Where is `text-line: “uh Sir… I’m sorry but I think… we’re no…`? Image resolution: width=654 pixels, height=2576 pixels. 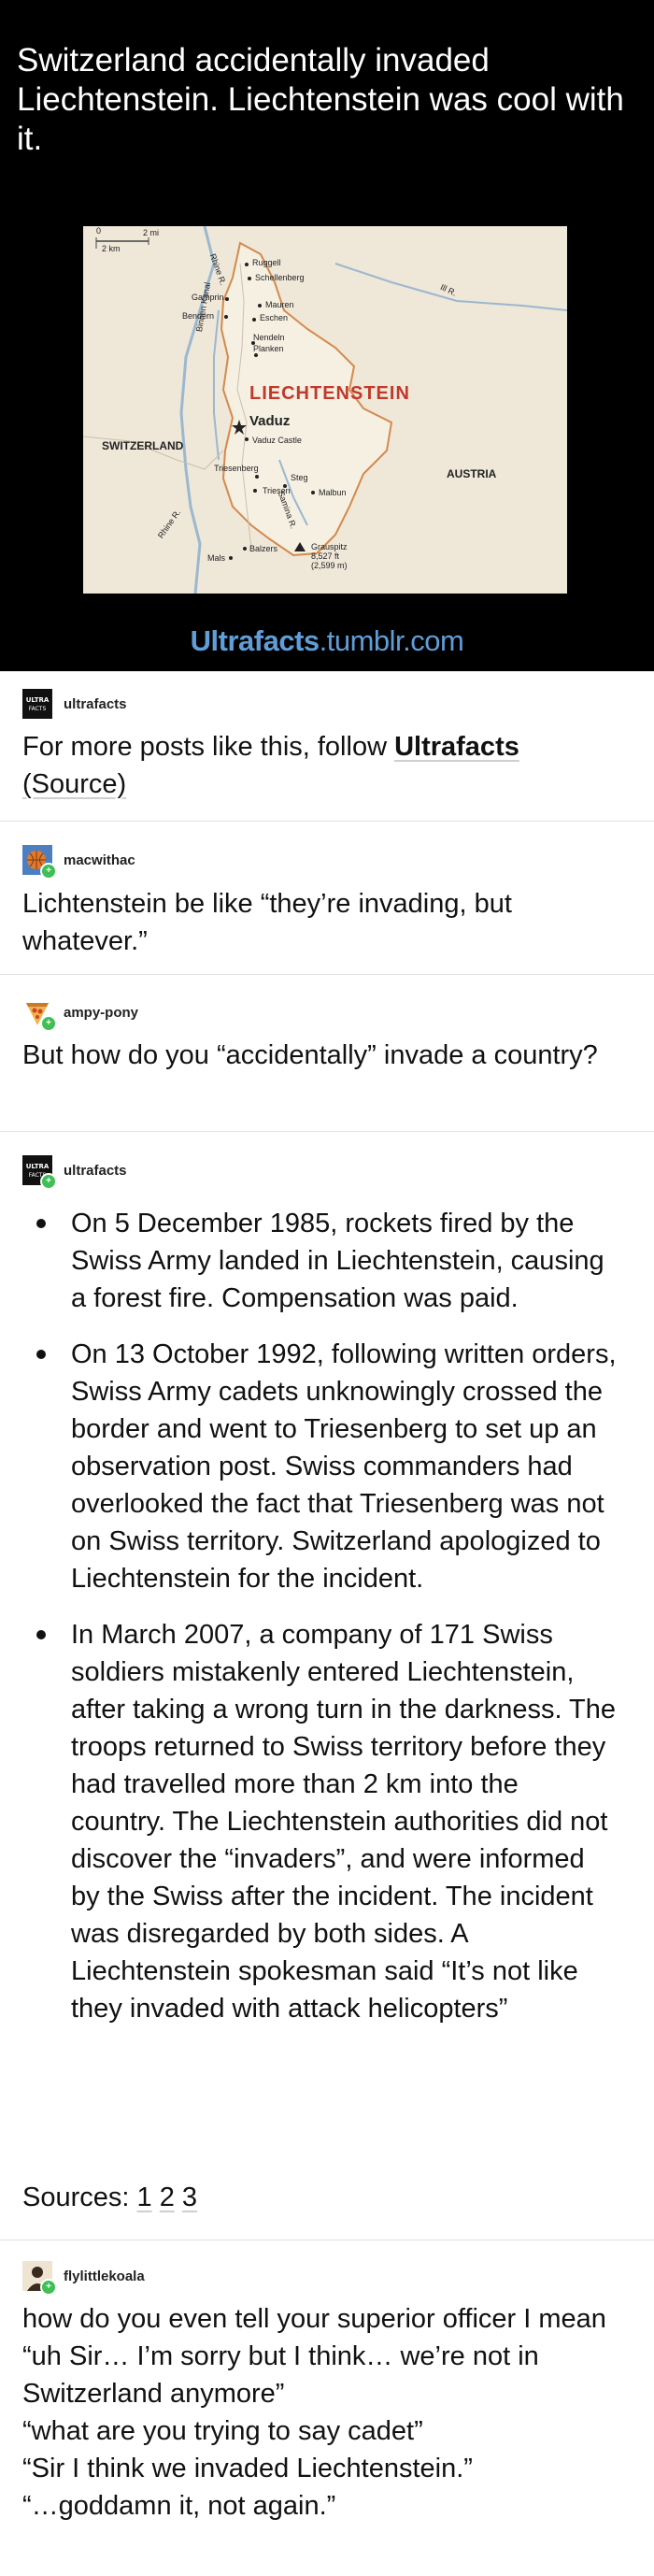 text-line: “uh Sir… I’m sorry but I think… we’re no… is located at coordinates (280, 2375).